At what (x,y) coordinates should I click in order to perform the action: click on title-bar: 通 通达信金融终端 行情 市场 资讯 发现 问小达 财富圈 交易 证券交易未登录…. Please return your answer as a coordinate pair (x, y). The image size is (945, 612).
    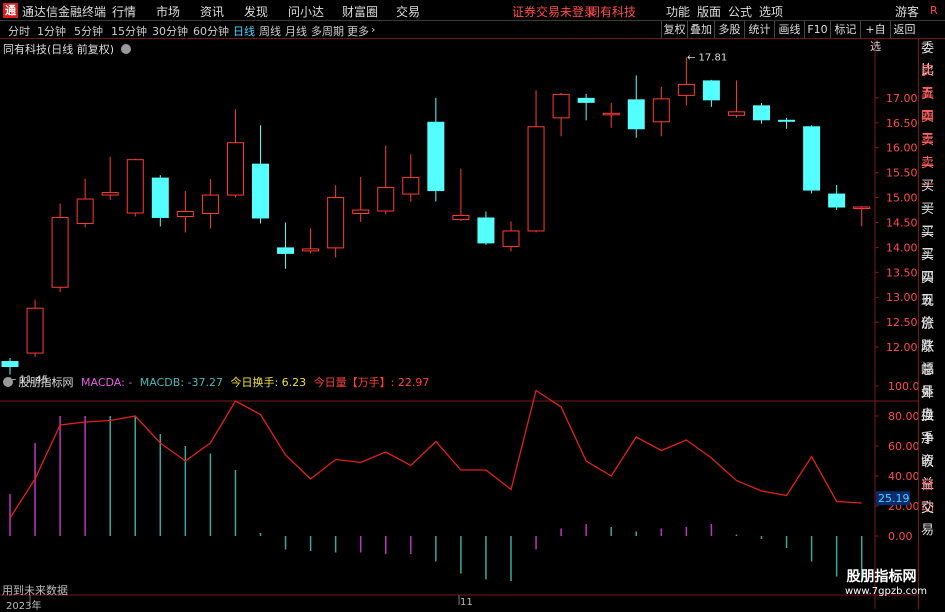
    Looking at the image, I should click on (472, 10).